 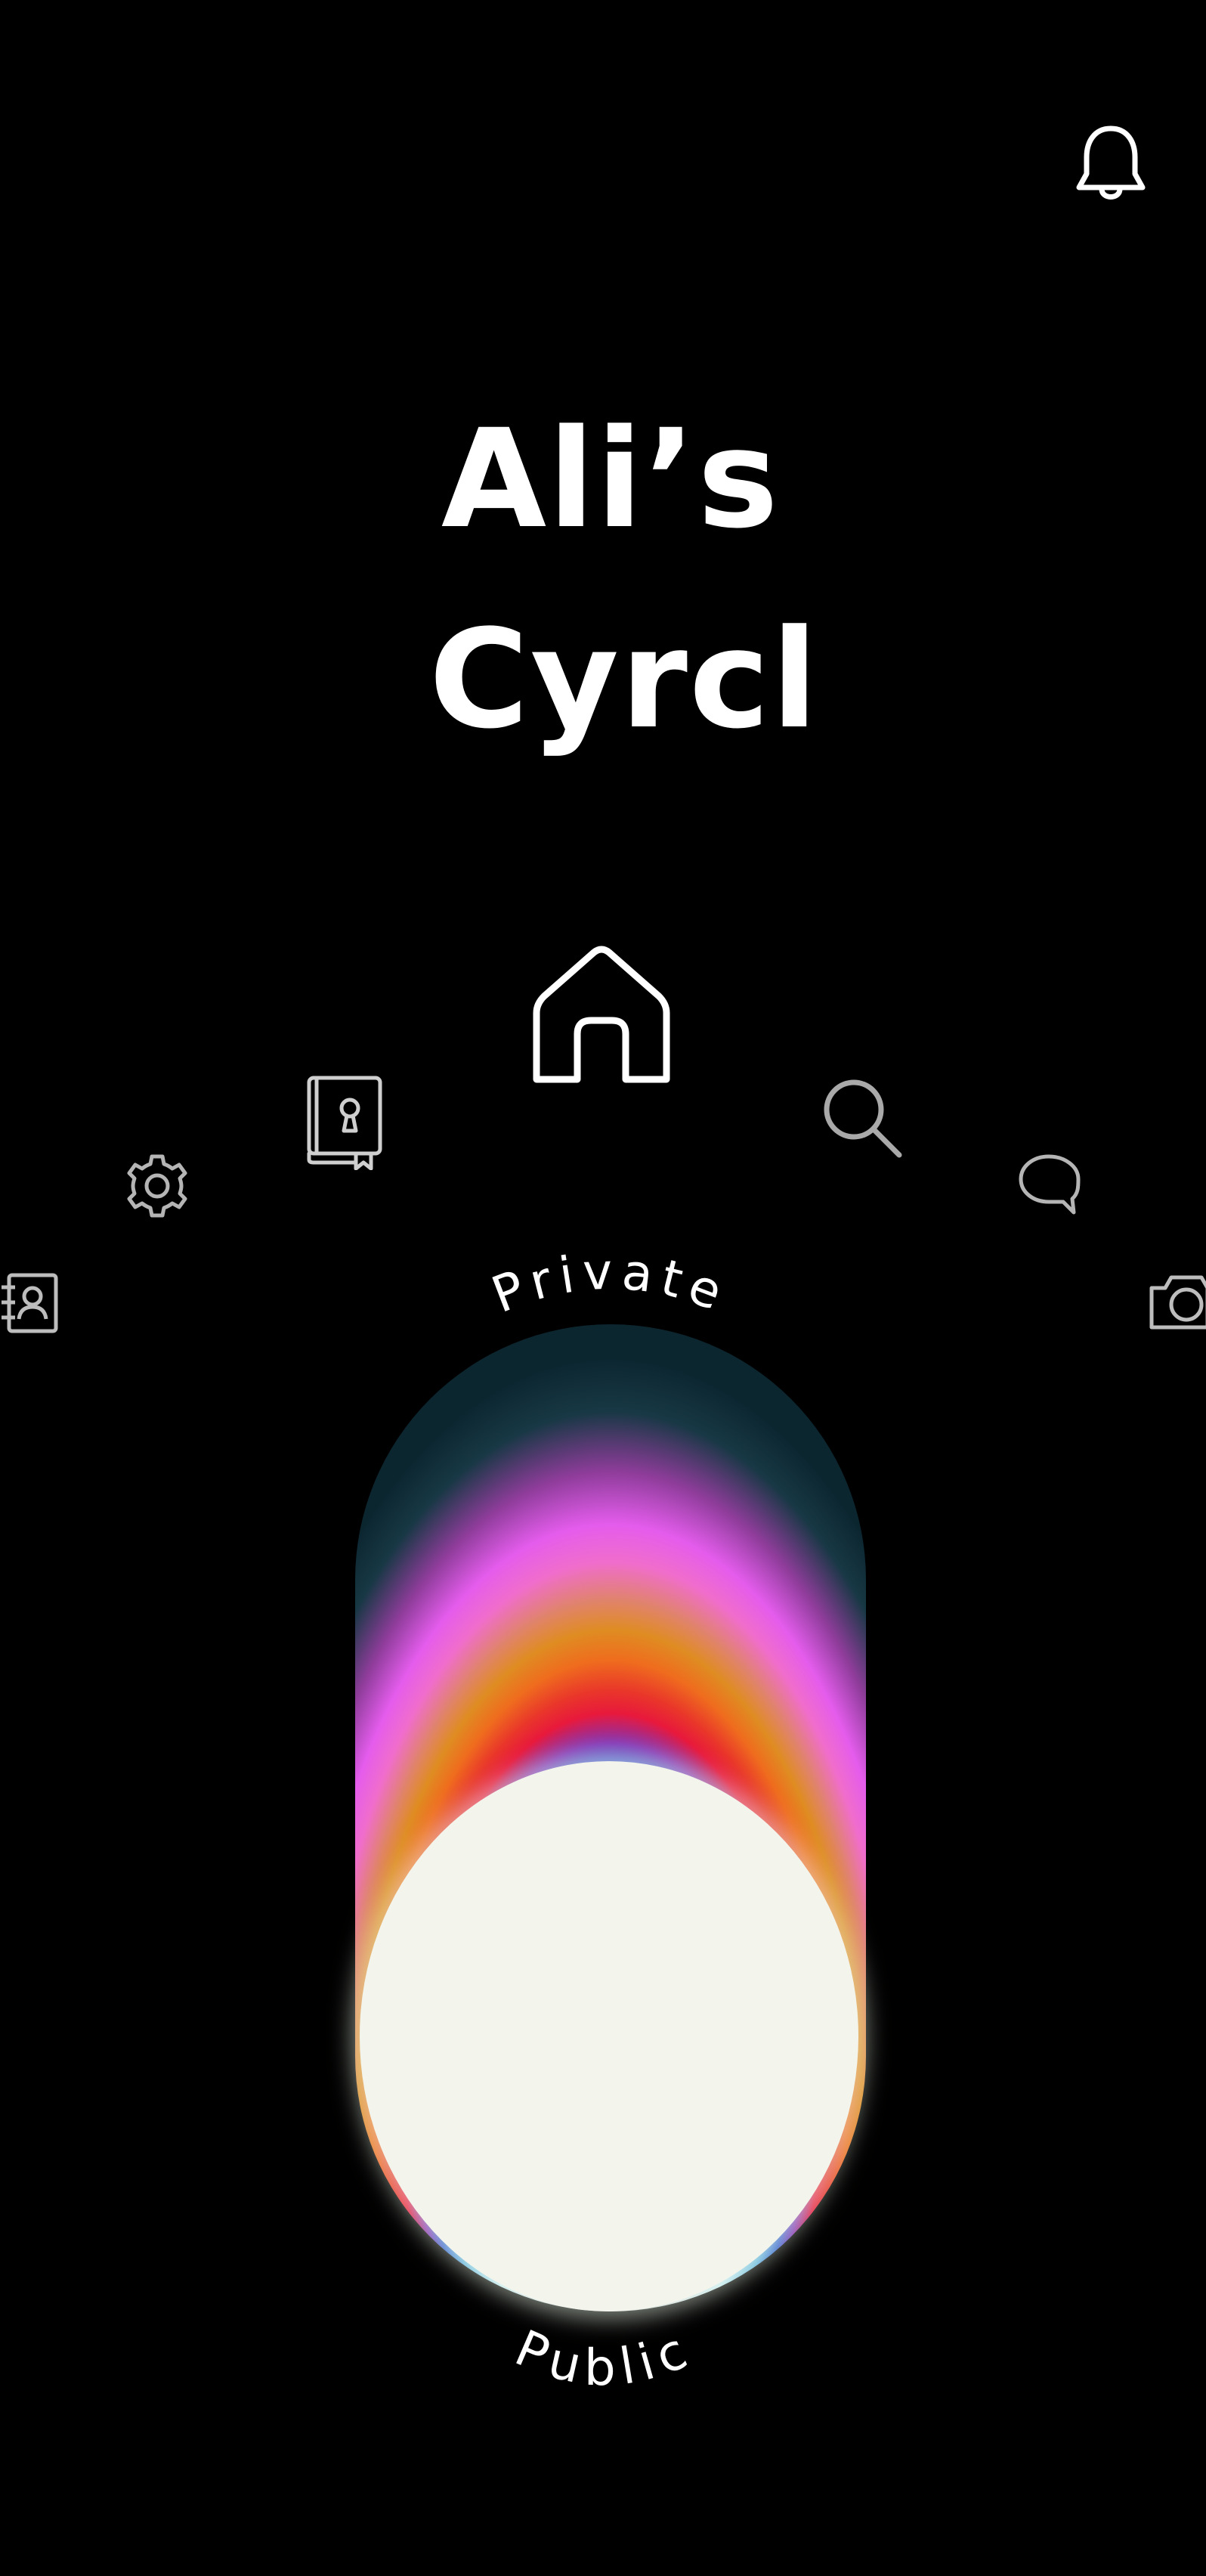 I want to click on chat-bubble-icon, so click(x=1048, y=1184).